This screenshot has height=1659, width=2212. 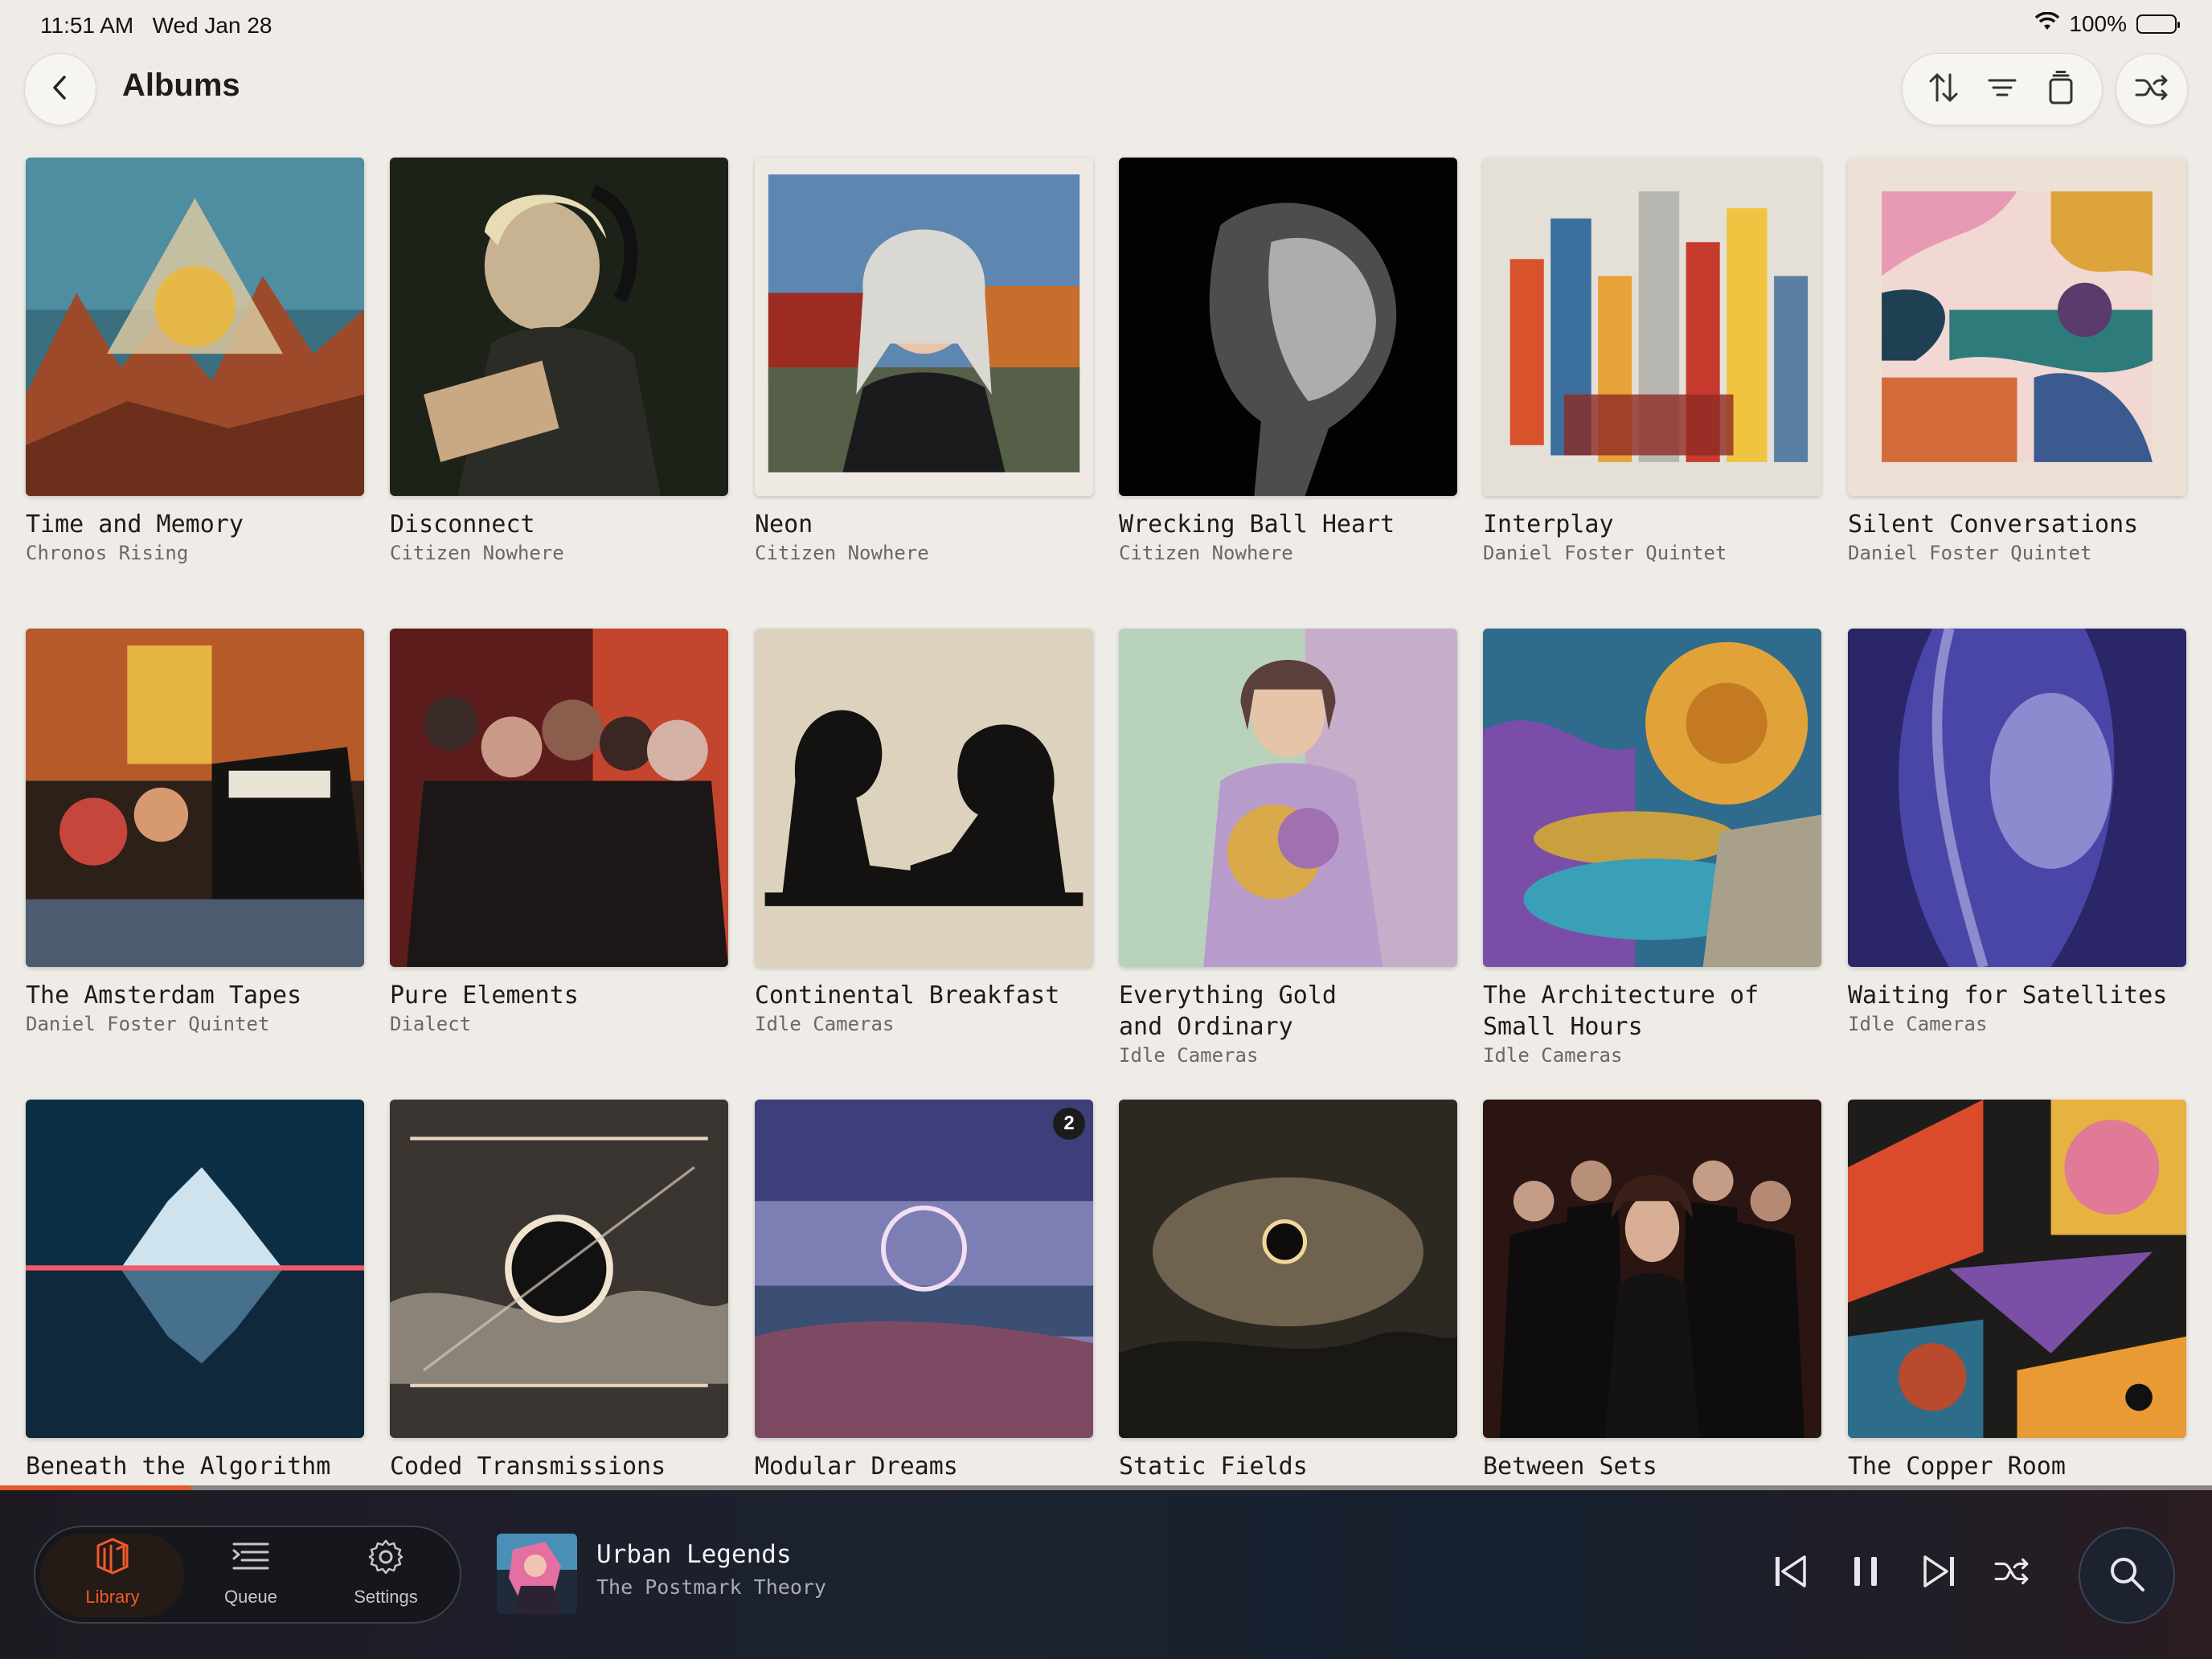 What do you see at coordinates (2107, 24) in the screenshot?
I see `status-right: 100%` at bounding box center [2107, 24].